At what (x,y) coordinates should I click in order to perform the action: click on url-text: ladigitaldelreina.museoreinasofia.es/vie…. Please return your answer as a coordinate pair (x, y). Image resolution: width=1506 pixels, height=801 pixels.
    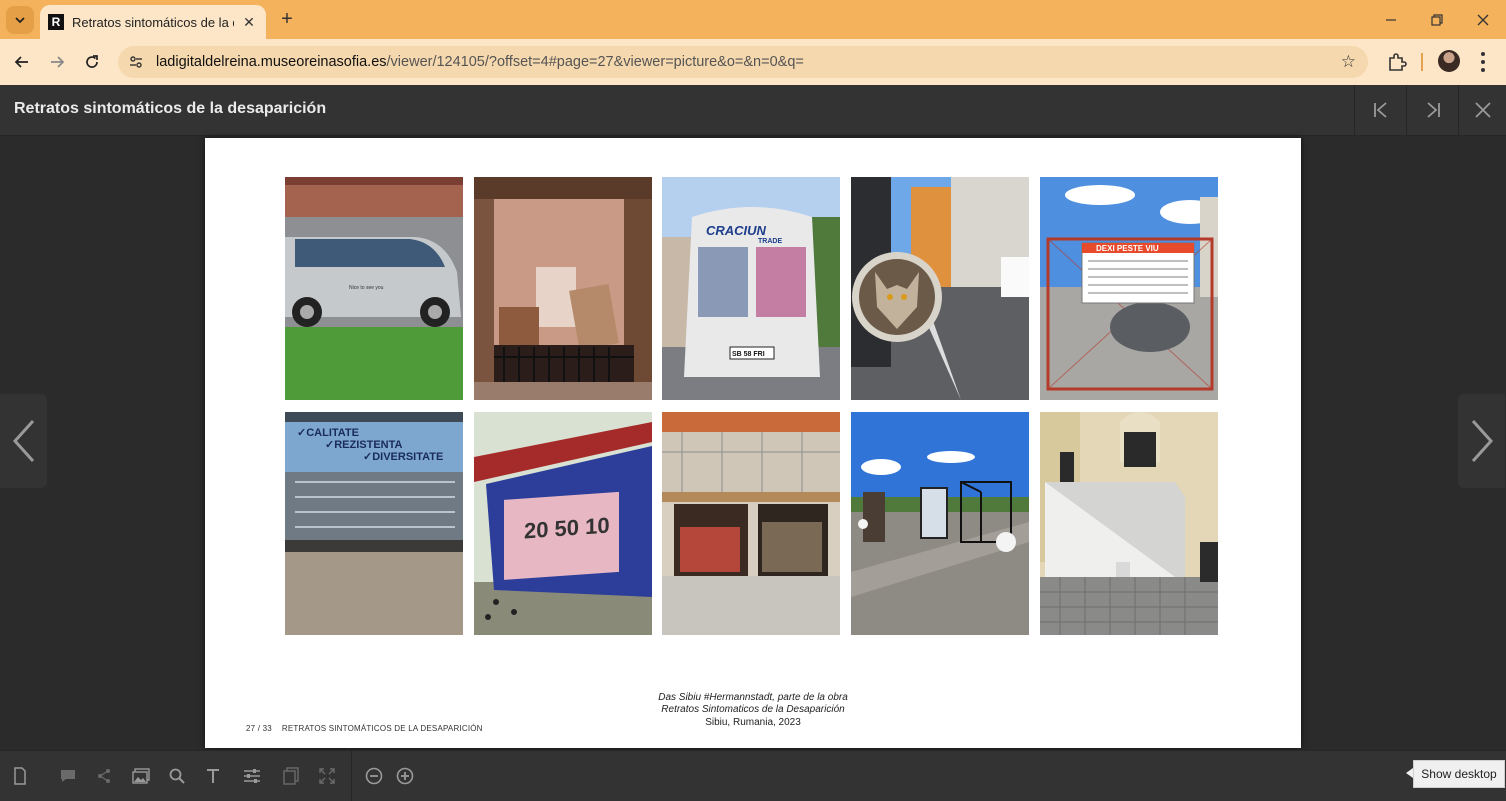
    Looking at the image, I should click on (480, 62).